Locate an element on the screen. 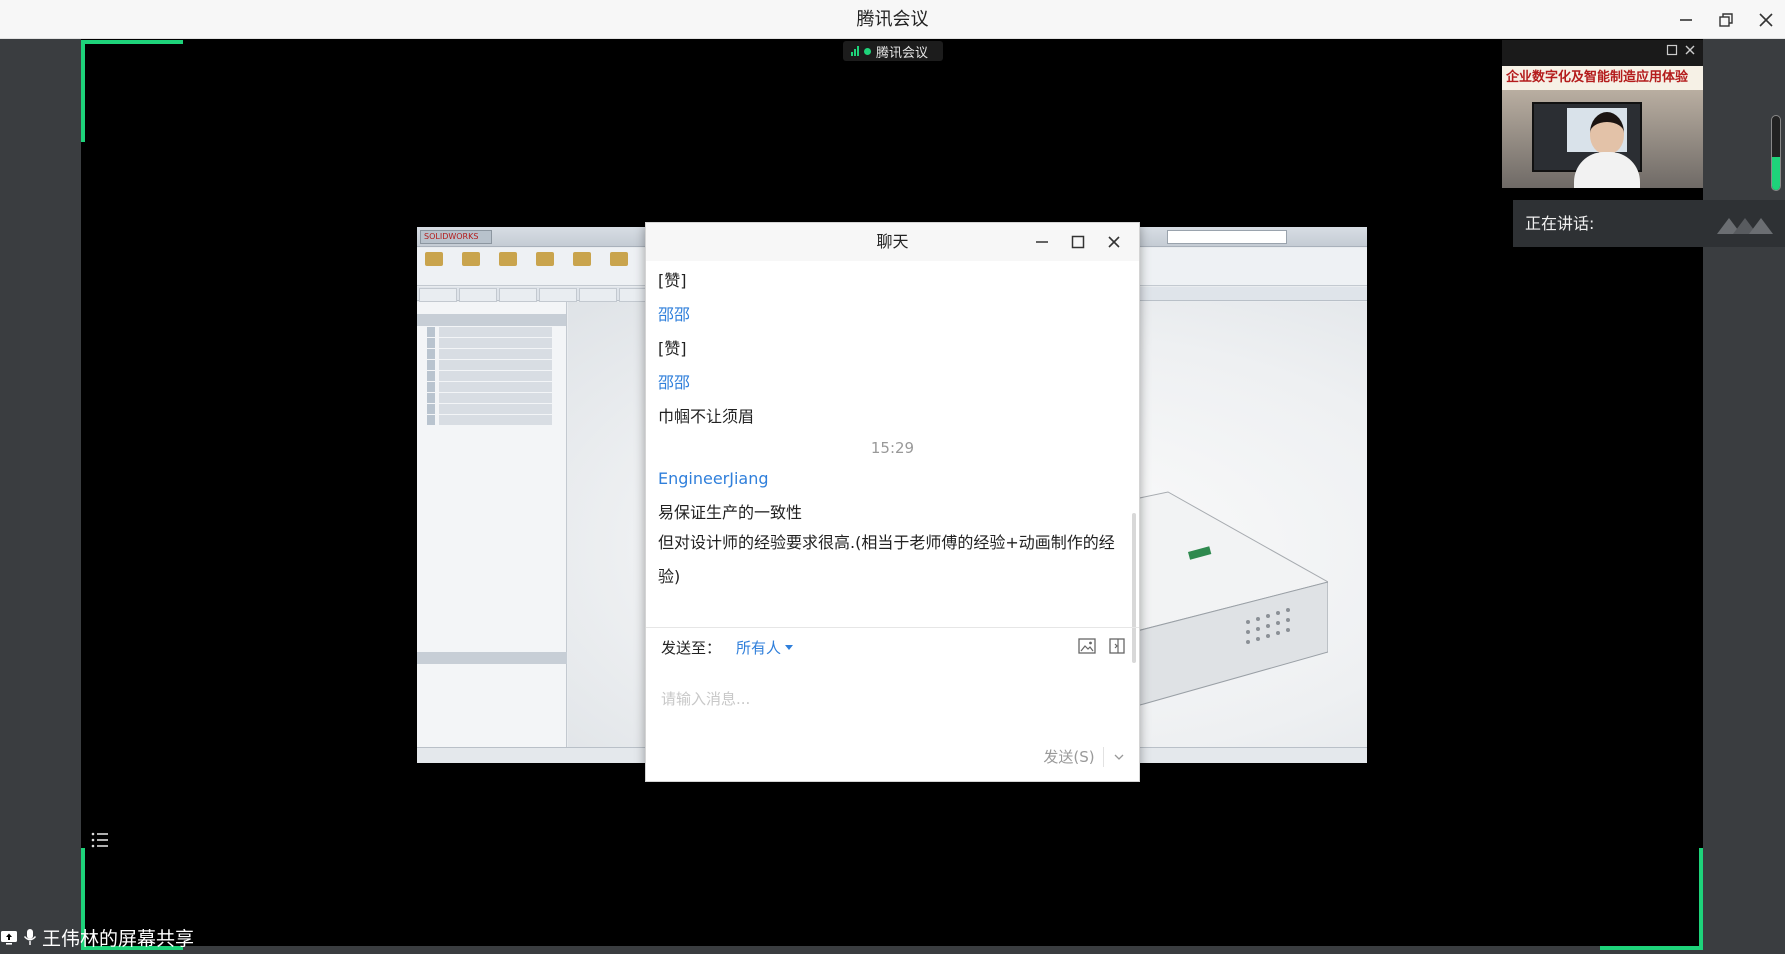 Image resolution: width=1785 pixels, height=954 pixels. chat-sender-name: EngineerJiang is located at coordinates (713, 478).